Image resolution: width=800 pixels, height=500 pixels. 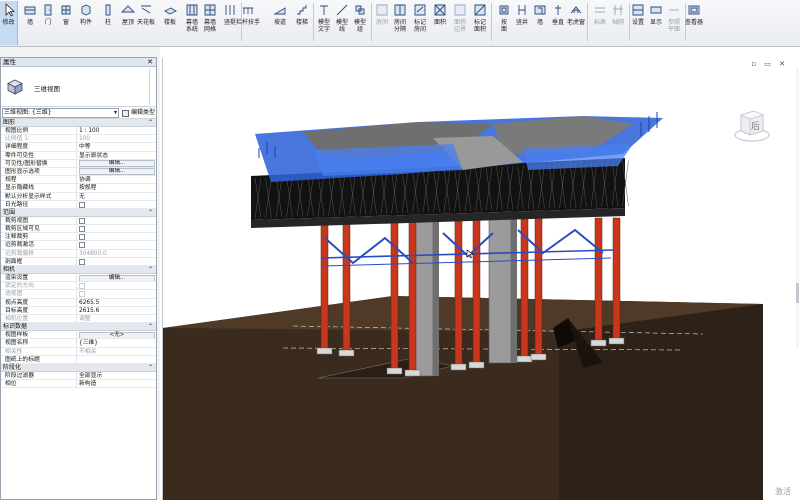 I want to click on ribbon-button-label: 楼板, so click(x=169, y=22).